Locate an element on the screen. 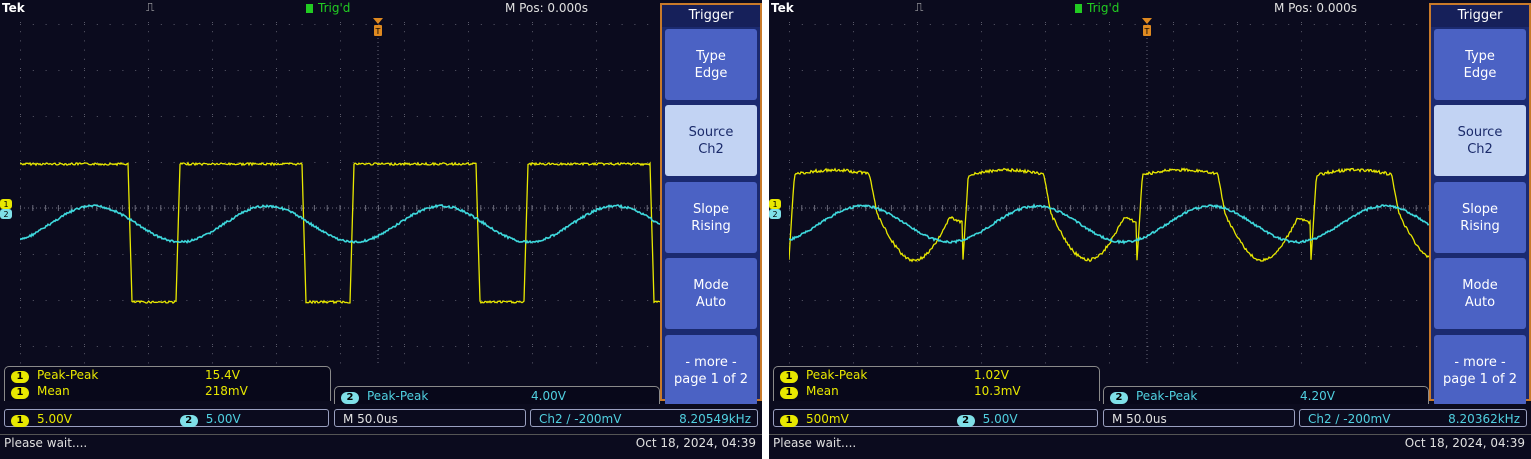  channel-scale-box: 1 500mV 2 5.00V is located at coordinates (935, 418).